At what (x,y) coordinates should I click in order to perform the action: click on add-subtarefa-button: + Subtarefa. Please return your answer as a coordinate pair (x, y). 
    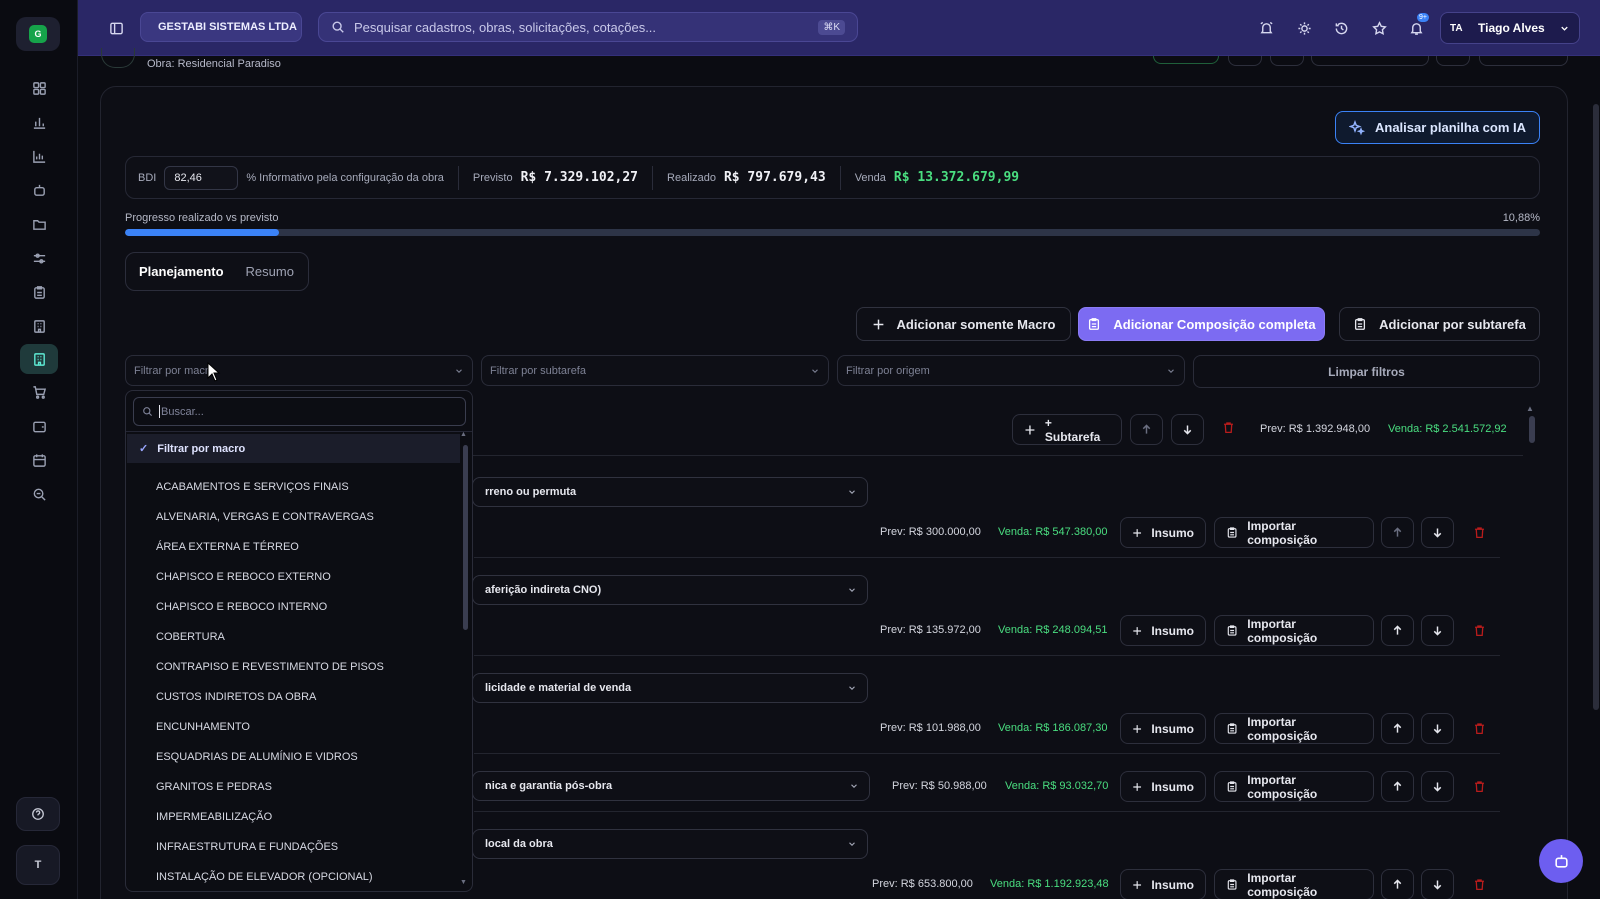
    Looking at the image, I should click on (1067, 429).